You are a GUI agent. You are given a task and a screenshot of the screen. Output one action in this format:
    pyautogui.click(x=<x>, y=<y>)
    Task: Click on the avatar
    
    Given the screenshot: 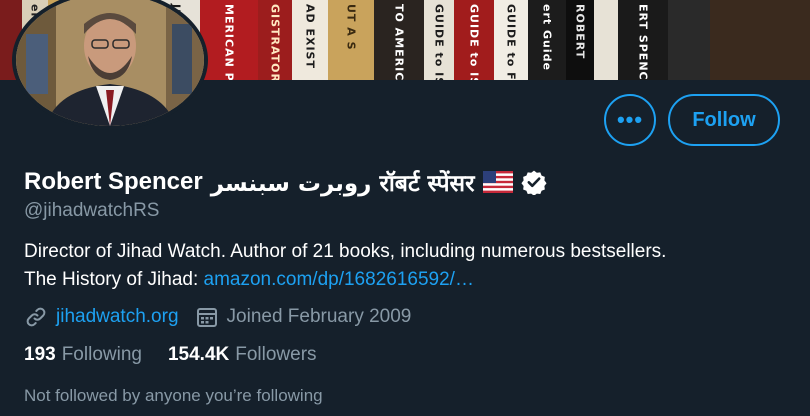 What is the action you would take?
    pyautogui.click(x=110, y=65)
    